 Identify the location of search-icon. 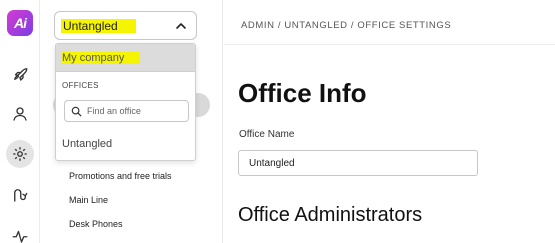
(76, 111).